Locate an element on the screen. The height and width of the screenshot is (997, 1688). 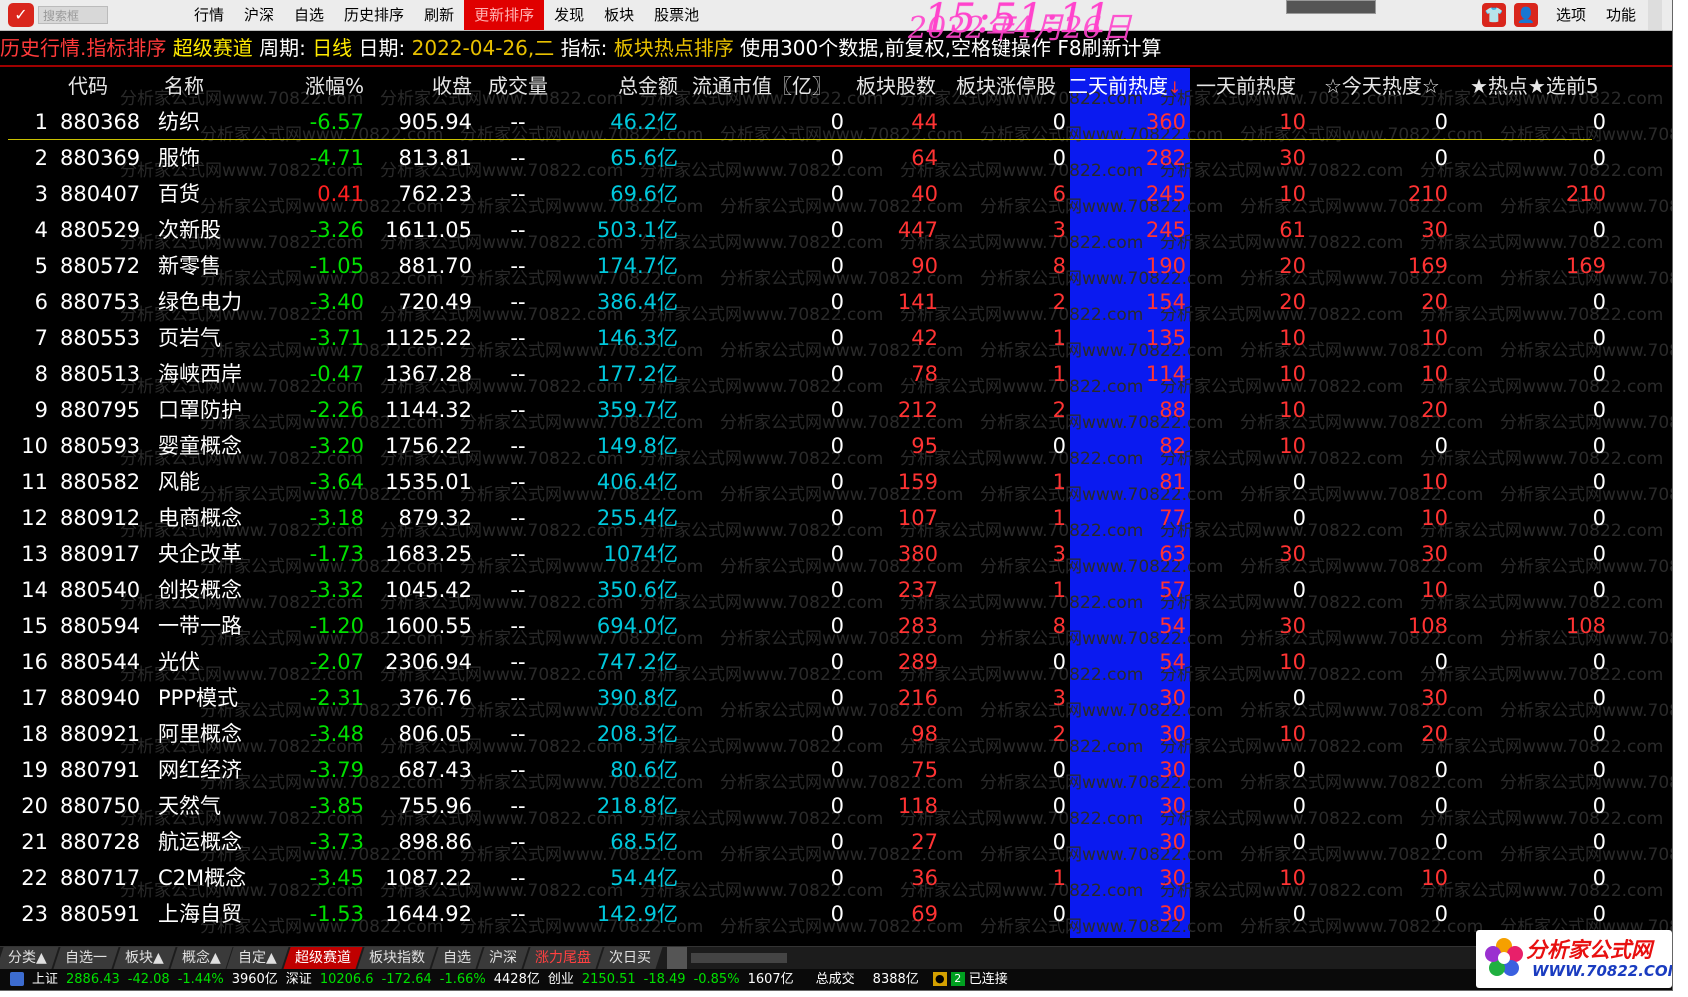
col-header-close: 收盘 is located at coordinates (422, 86).